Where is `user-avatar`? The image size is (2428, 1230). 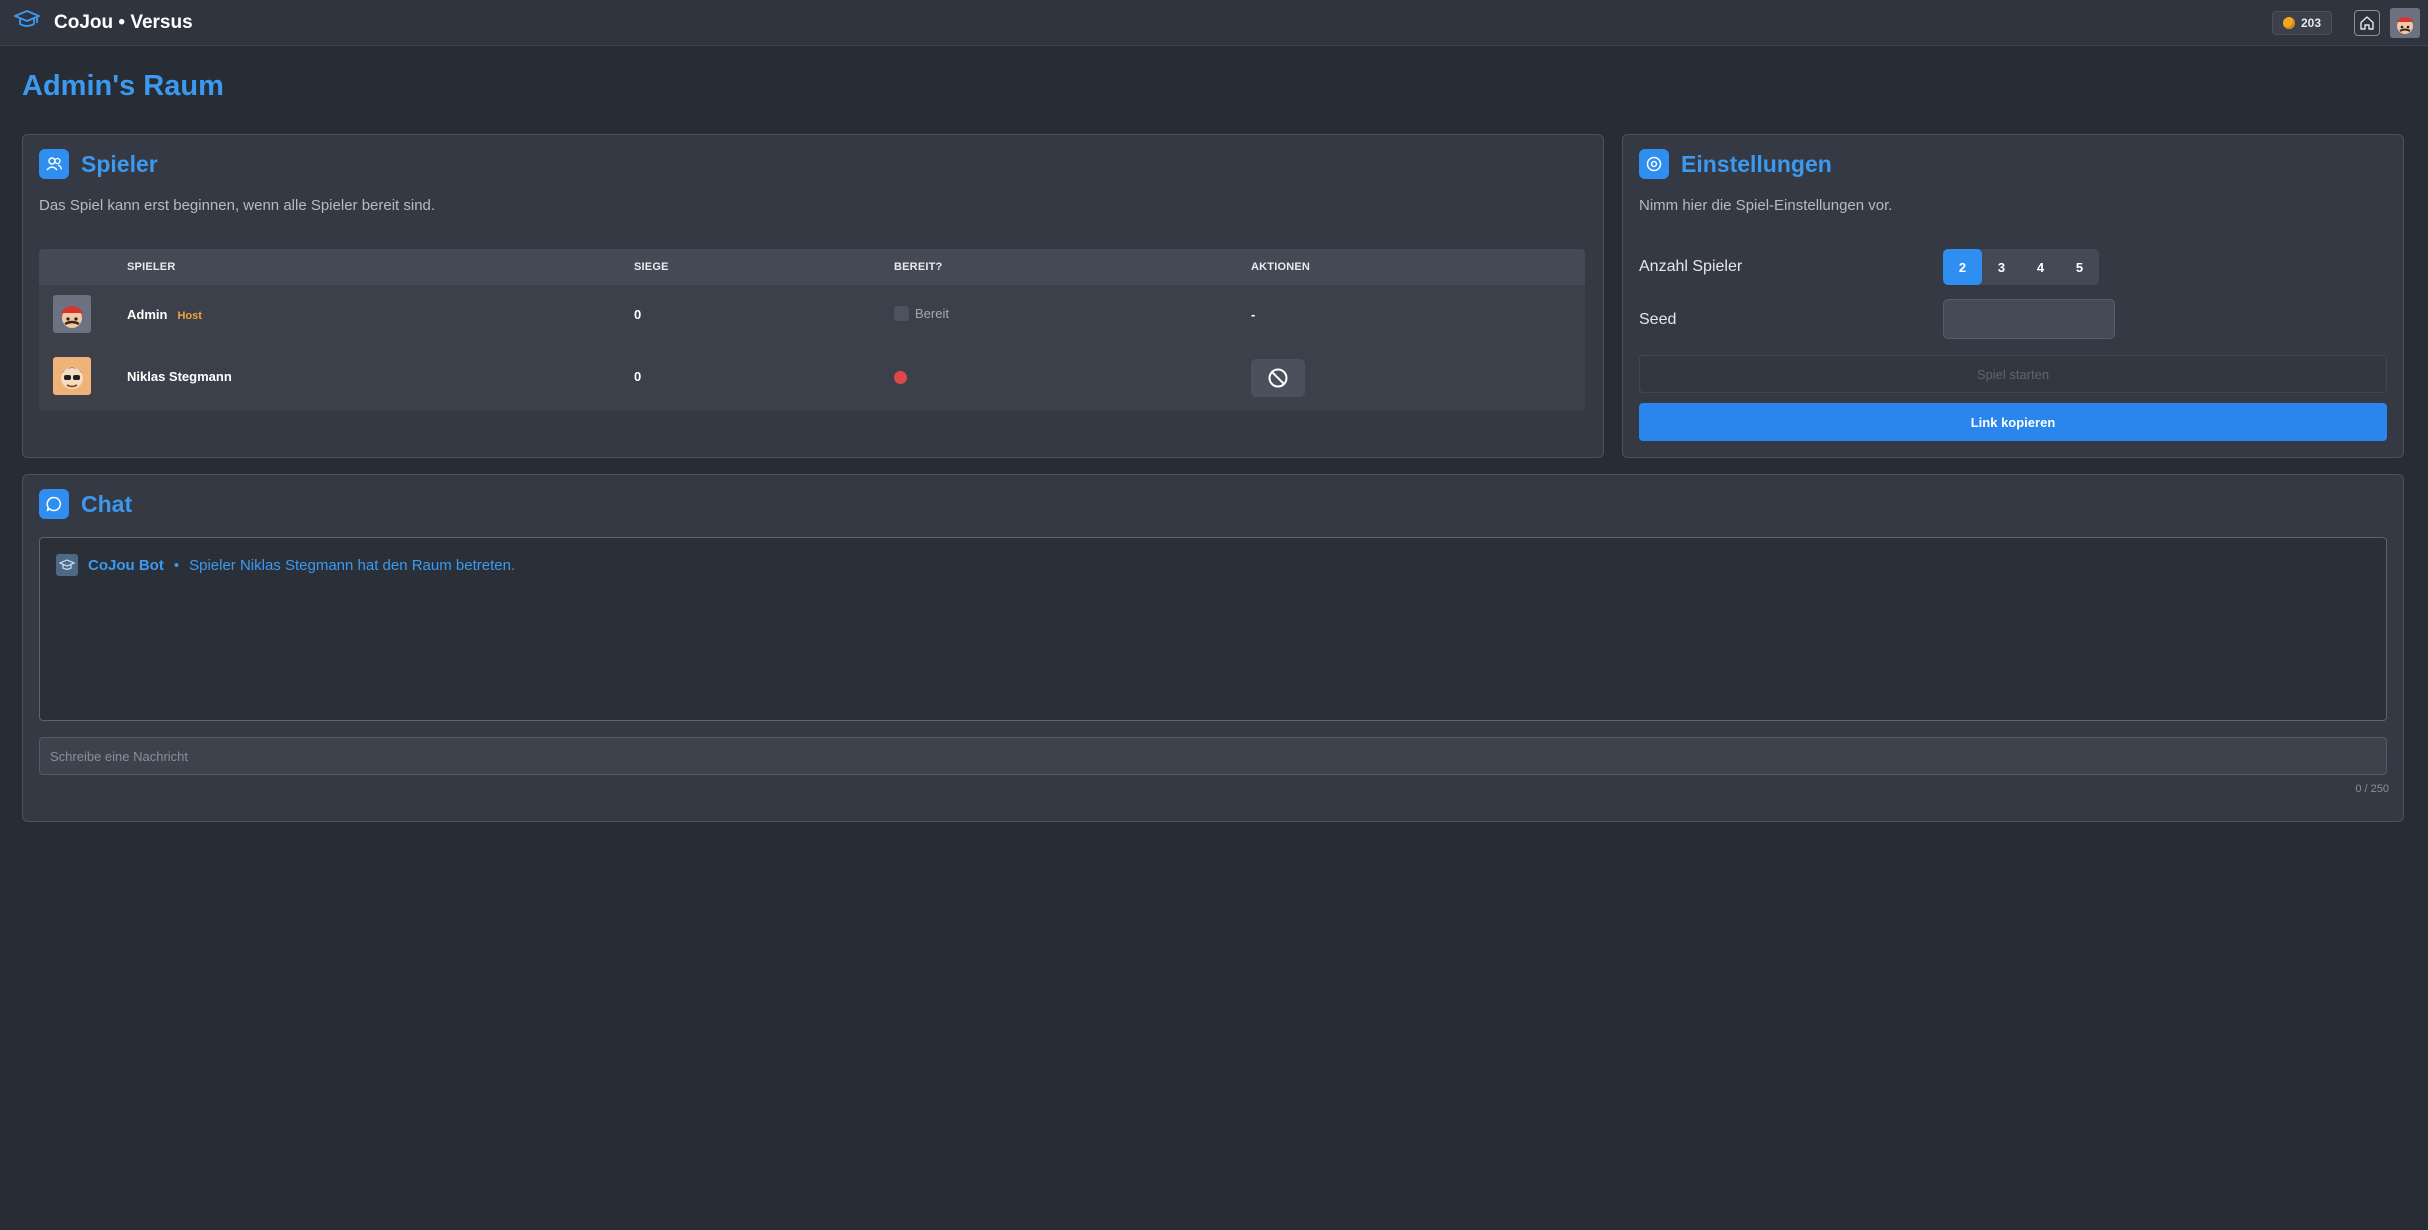
user-avatar is located at coordinates (2405, 23).